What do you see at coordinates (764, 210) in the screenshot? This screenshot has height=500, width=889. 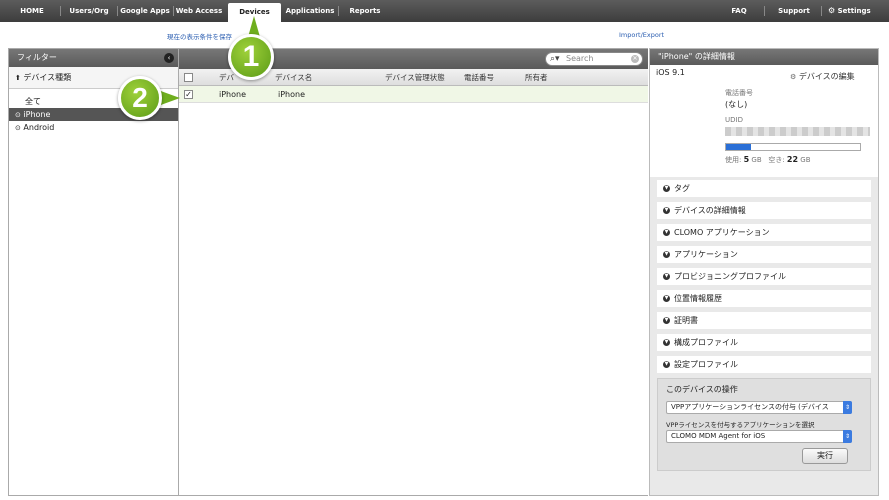 I see `accordion-device-details: ▼ デバイスの詳細情報` at bounding box center [764, 210].